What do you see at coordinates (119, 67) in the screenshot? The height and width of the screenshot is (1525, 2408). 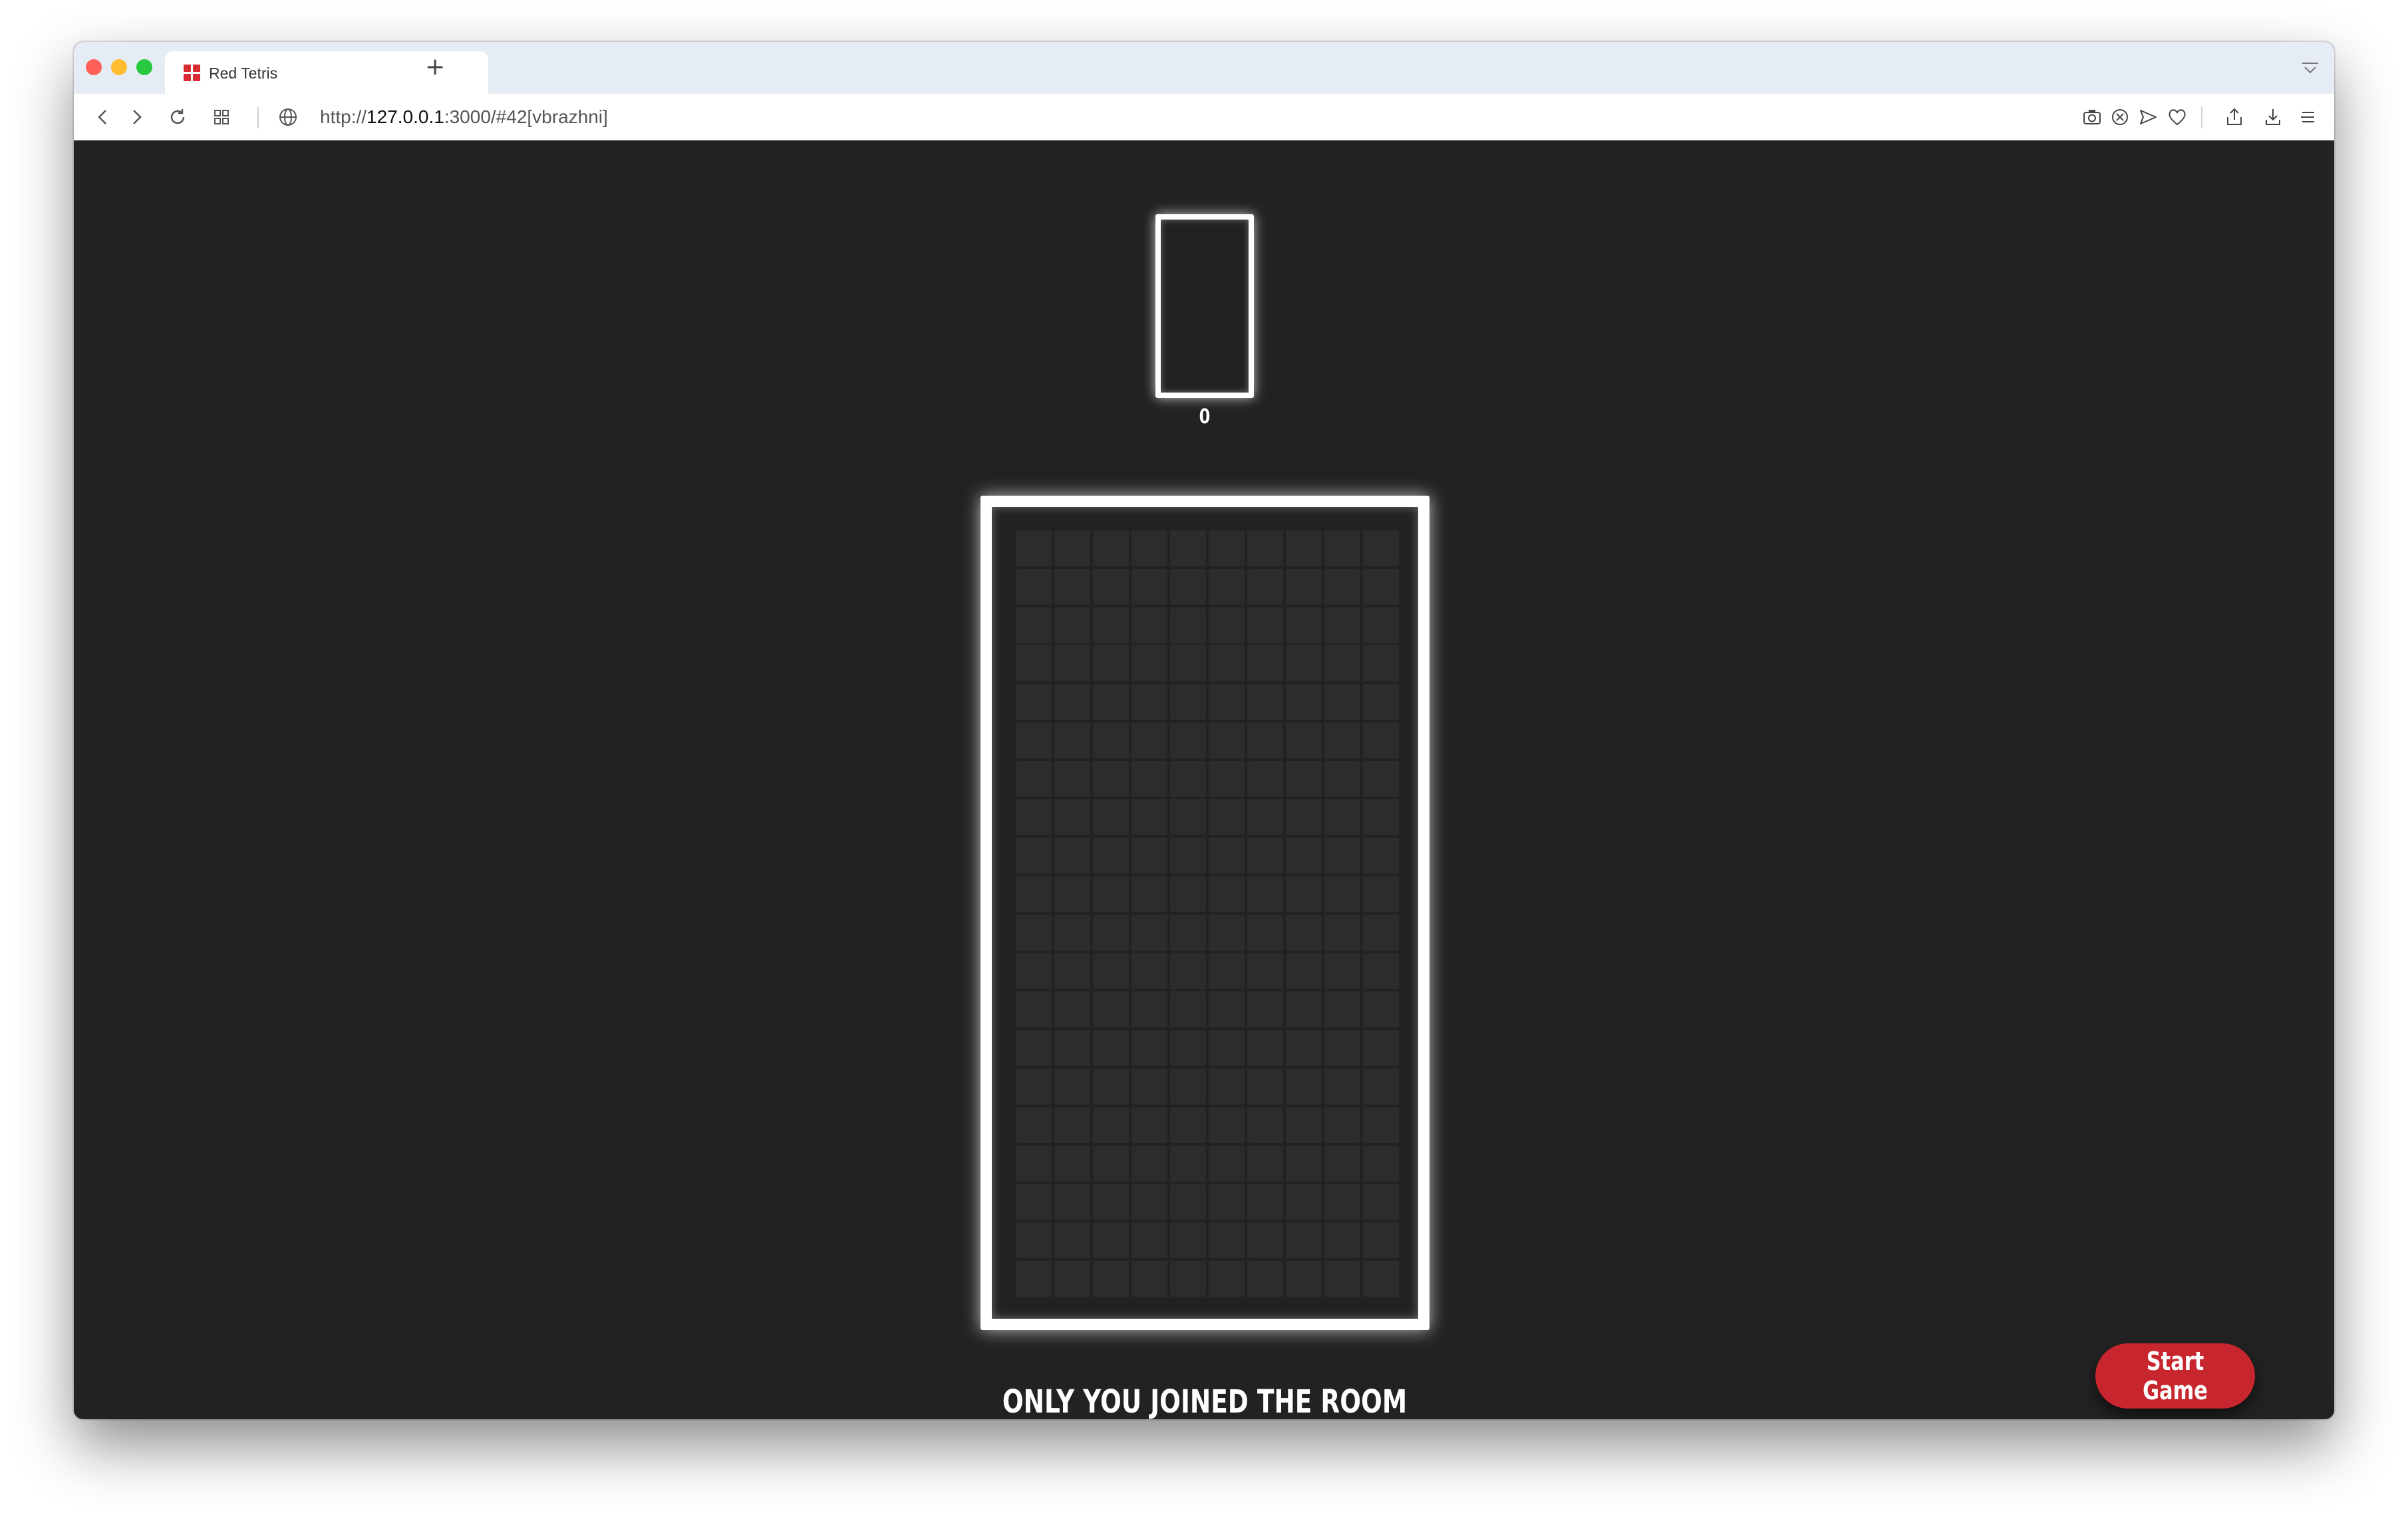 I see `minimize-window-button` at bounding box center [119, 67].